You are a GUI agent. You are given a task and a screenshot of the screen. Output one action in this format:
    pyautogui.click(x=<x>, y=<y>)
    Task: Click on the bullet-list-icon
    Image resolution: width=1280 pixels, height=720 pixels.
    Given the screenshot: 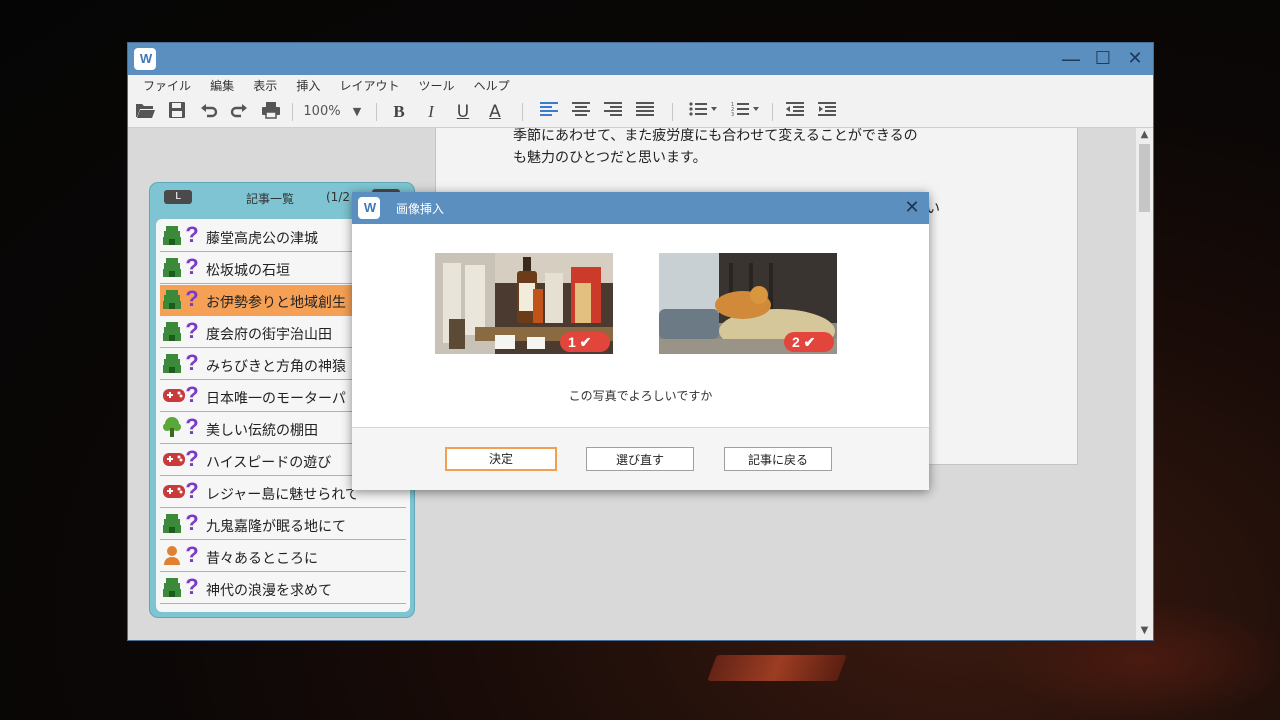 What is the action you would take?
    pyautogui.click(x=704, y=112)
    